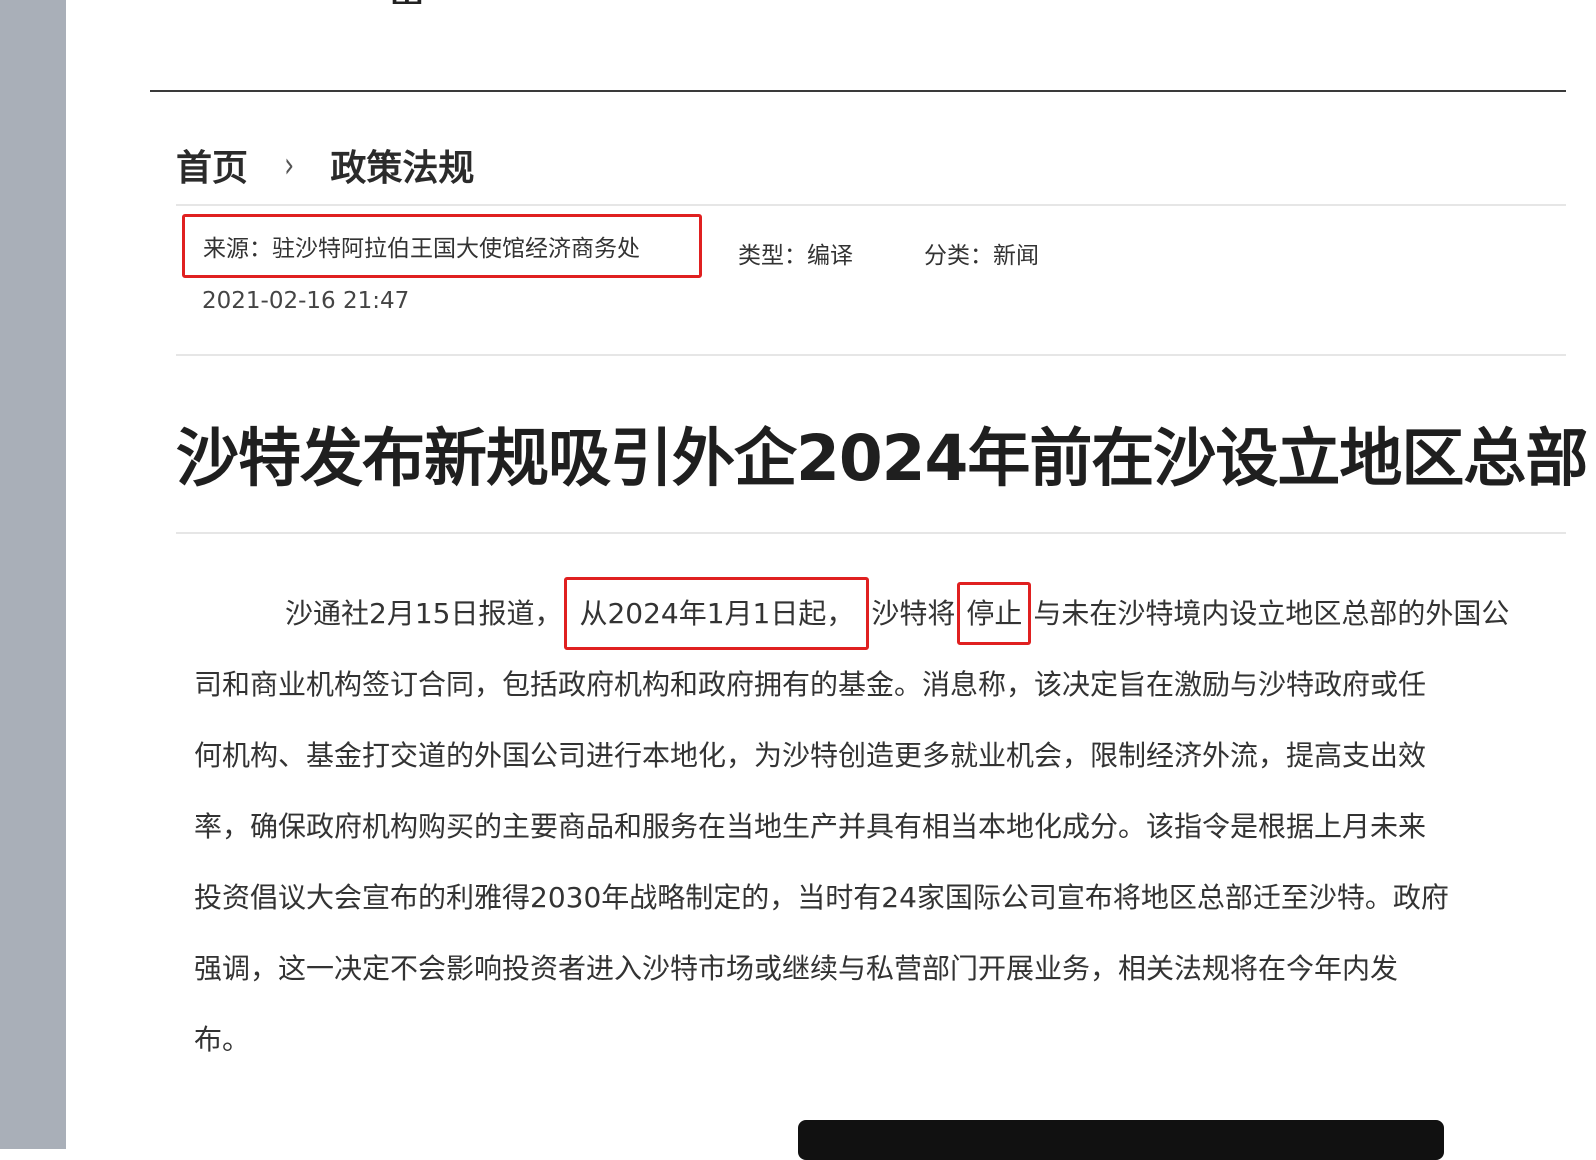  I want to click on breadcrumb: 首页 › 政策法规, so click(325, 165).